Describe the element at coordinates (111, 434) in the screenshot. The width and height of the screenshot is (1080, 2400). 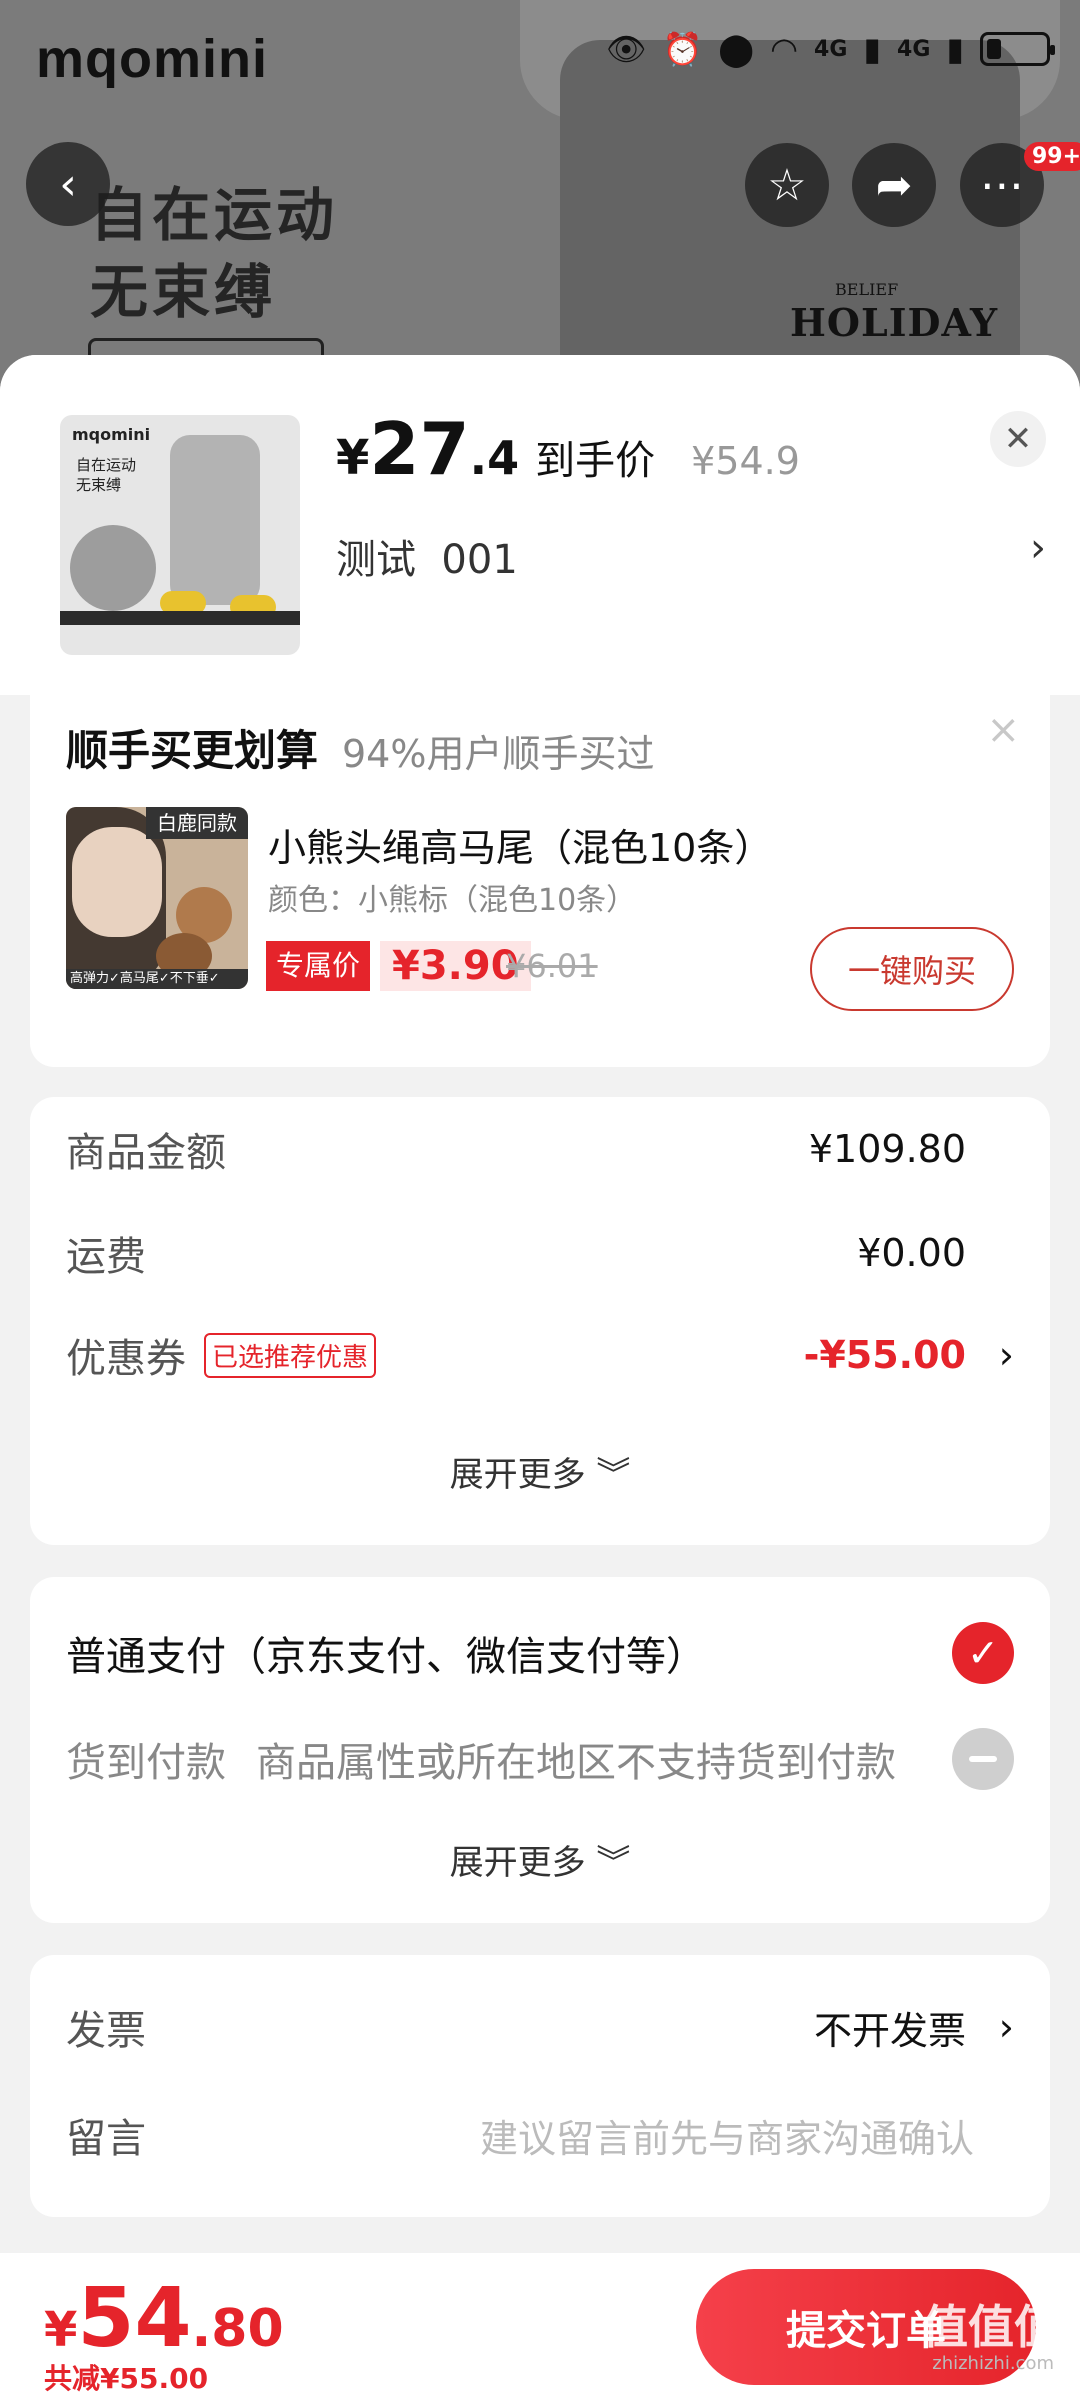
I see `thumb-brand: mqomini` at that location.